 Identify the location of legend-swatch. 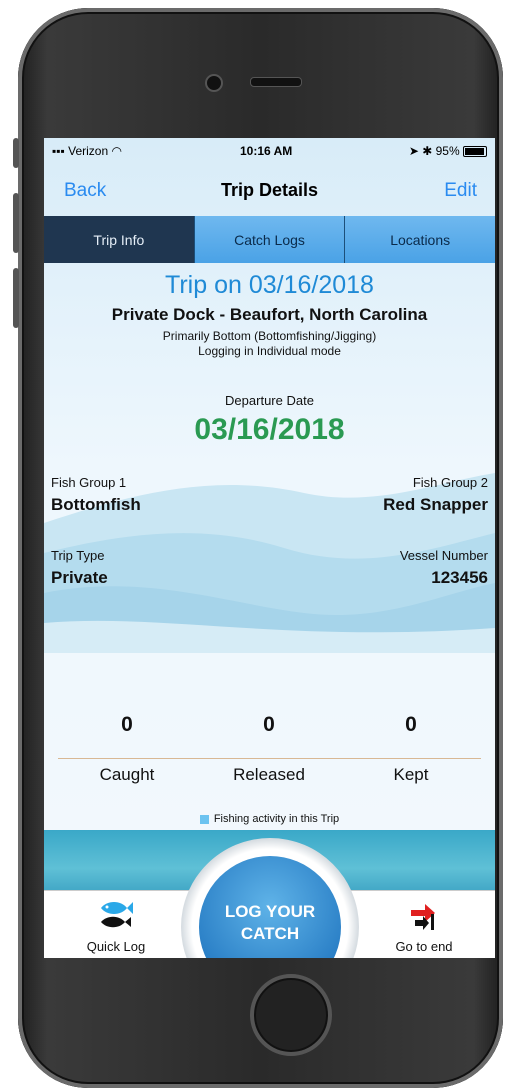
(204, 819).